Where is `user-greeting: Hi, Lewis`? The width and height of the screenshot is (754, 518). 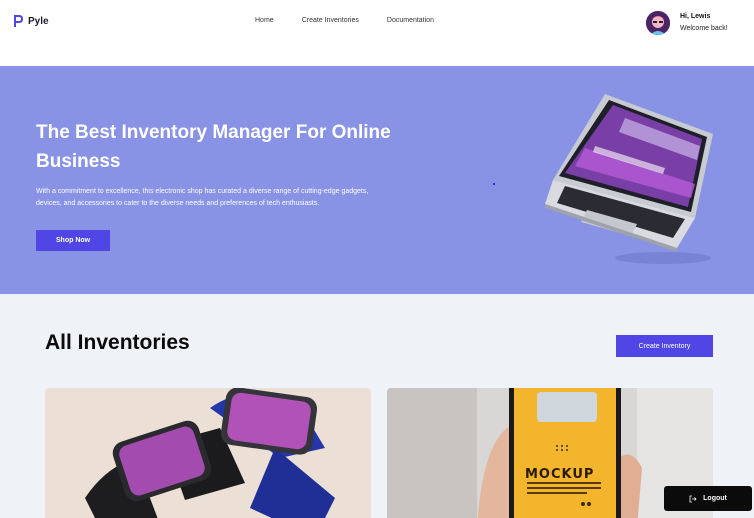 user-greeting: Hi, Lewis is located at coordinates (695, 16).